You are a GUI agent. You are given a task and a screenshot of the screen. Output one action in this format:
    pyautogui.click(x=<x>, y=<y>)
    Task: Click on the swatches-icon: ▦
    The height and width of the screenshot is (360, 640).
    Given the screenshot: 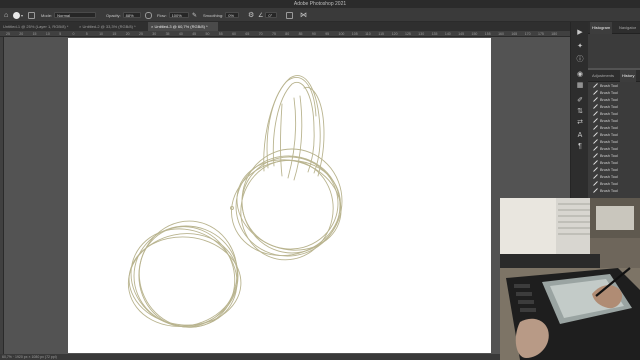 What is the action you would take?
    pyautogui.click(x=580, y=85)
    